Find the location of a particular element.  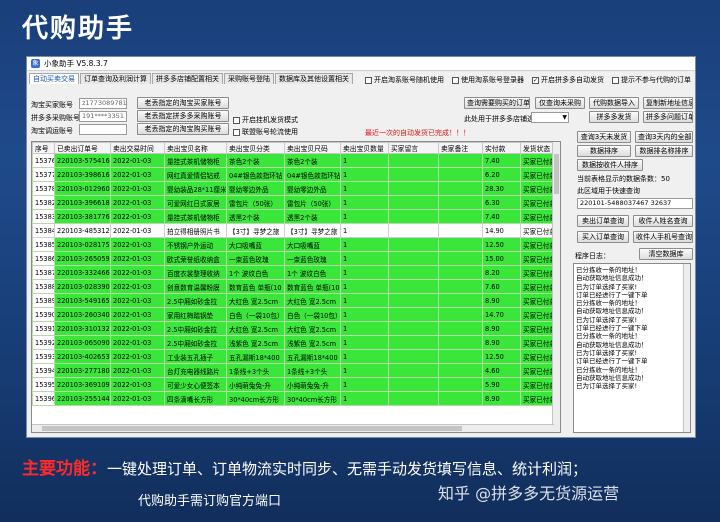

cell-pay: 6.30 is located at coordinates (501, 202).